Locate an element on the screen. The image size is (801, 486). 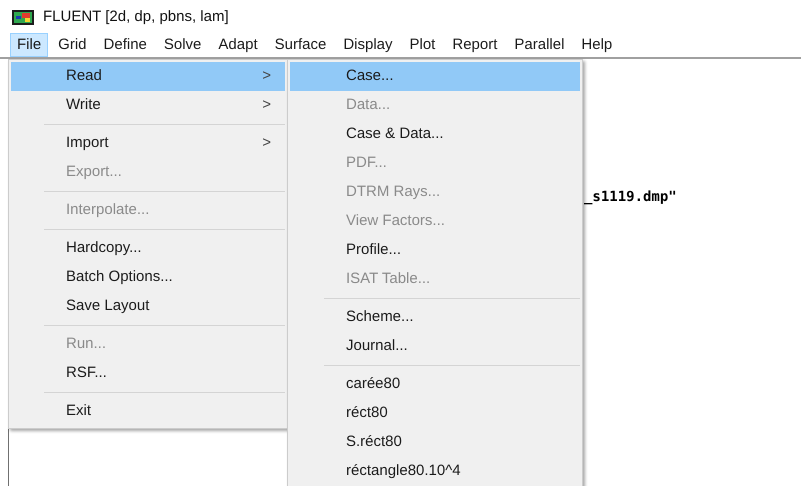
app-logo-icon is located at coordinates (23, 17).